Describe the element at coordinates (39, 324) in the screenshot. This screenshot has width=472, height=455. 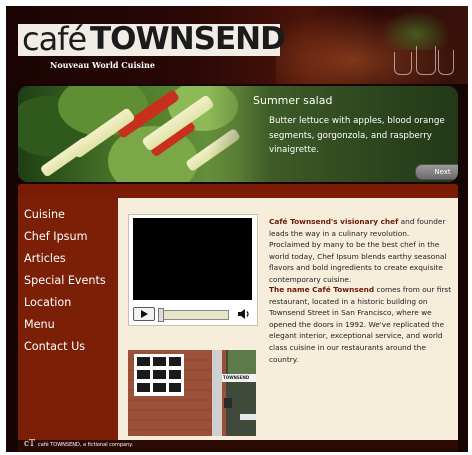
I see `nav-item-menu: Menu` at that location.